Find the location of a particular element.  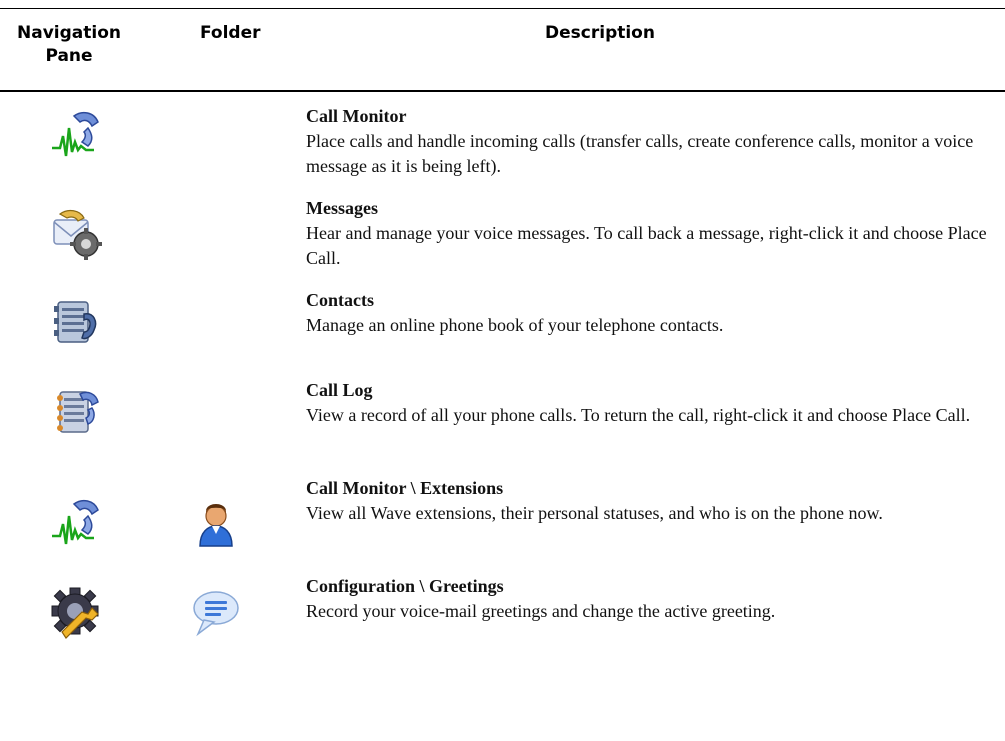

row-title: Contacts is located at coordinates (340, 300).